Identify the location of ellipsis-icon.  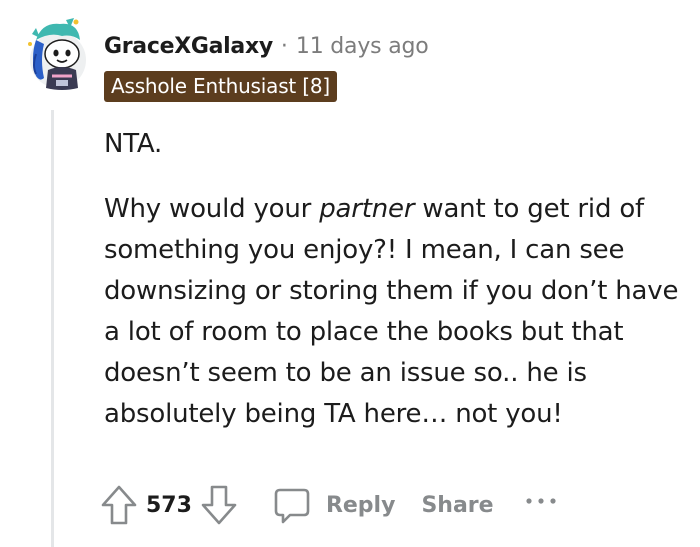
(540, 501).